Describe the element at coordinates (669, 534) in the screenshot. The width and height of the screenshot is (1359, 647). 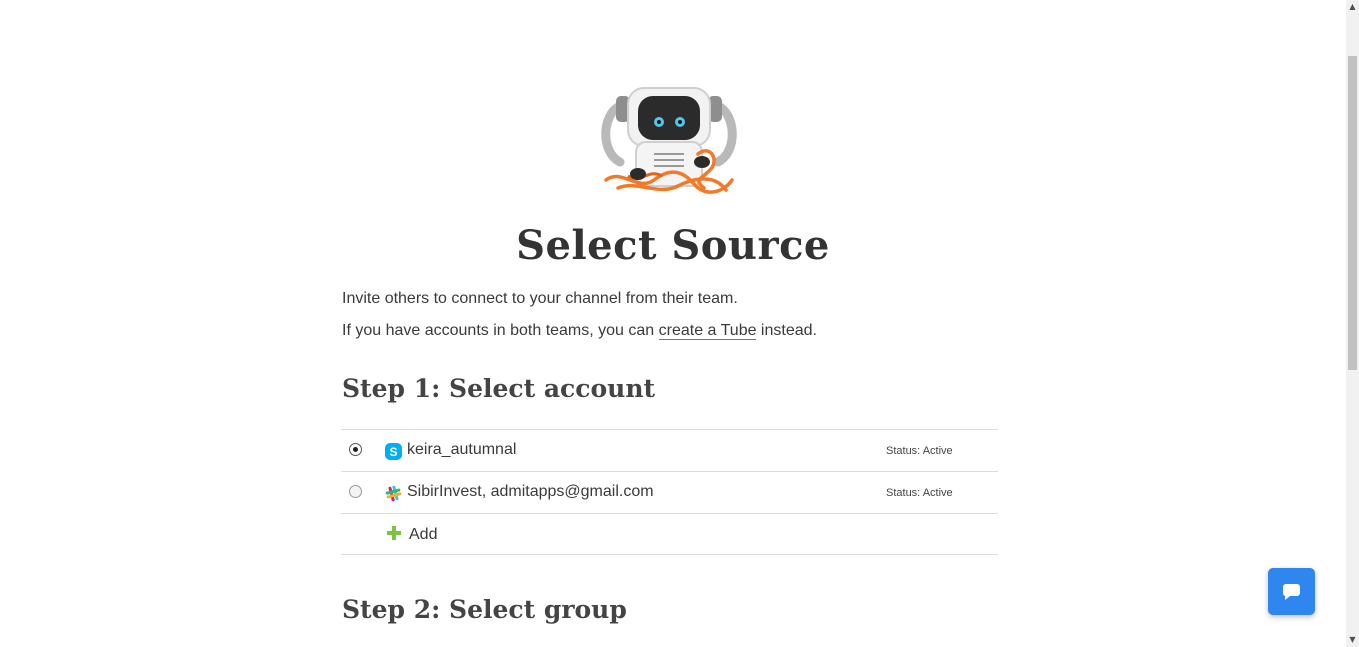
I see `add-account-button: Add` at that location.